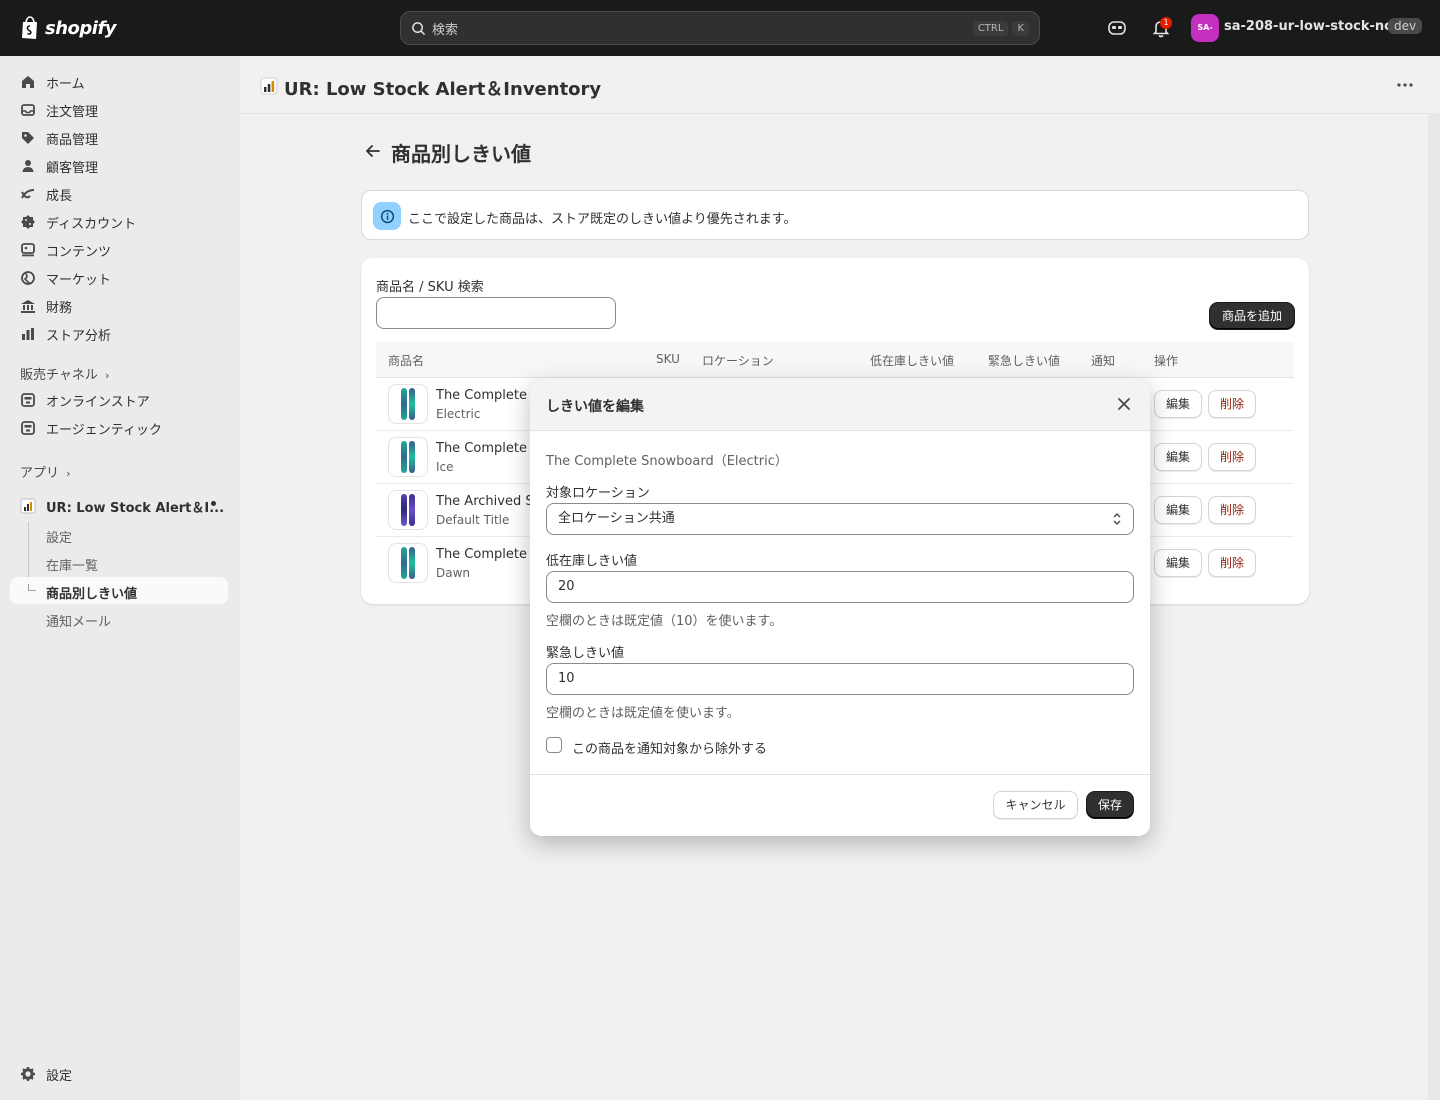 The height and width of the screenshot is (1100, 1440). What do you see at coordinates (119, 1074) in the screenshot?
I see `sidebar-item-settings: 設定` at bounding box center [119, 1074].